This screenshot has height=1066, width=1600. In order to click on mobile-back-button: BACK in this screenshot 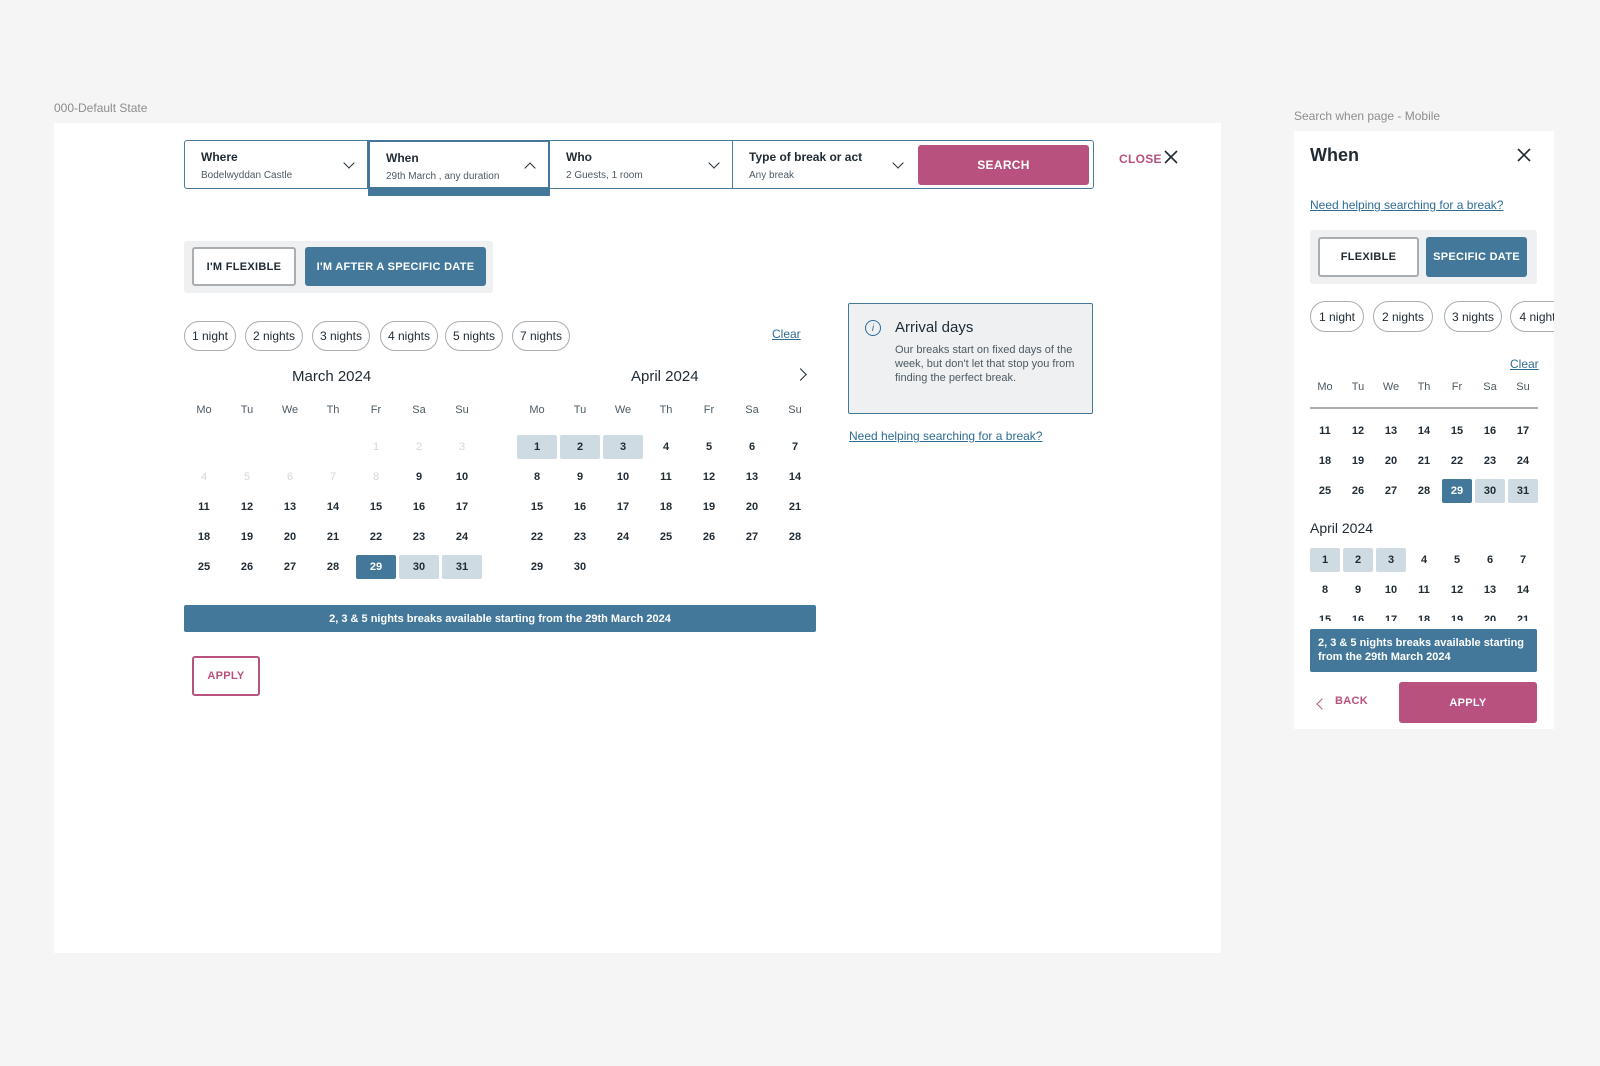, I will do `click(1351, 701)`.